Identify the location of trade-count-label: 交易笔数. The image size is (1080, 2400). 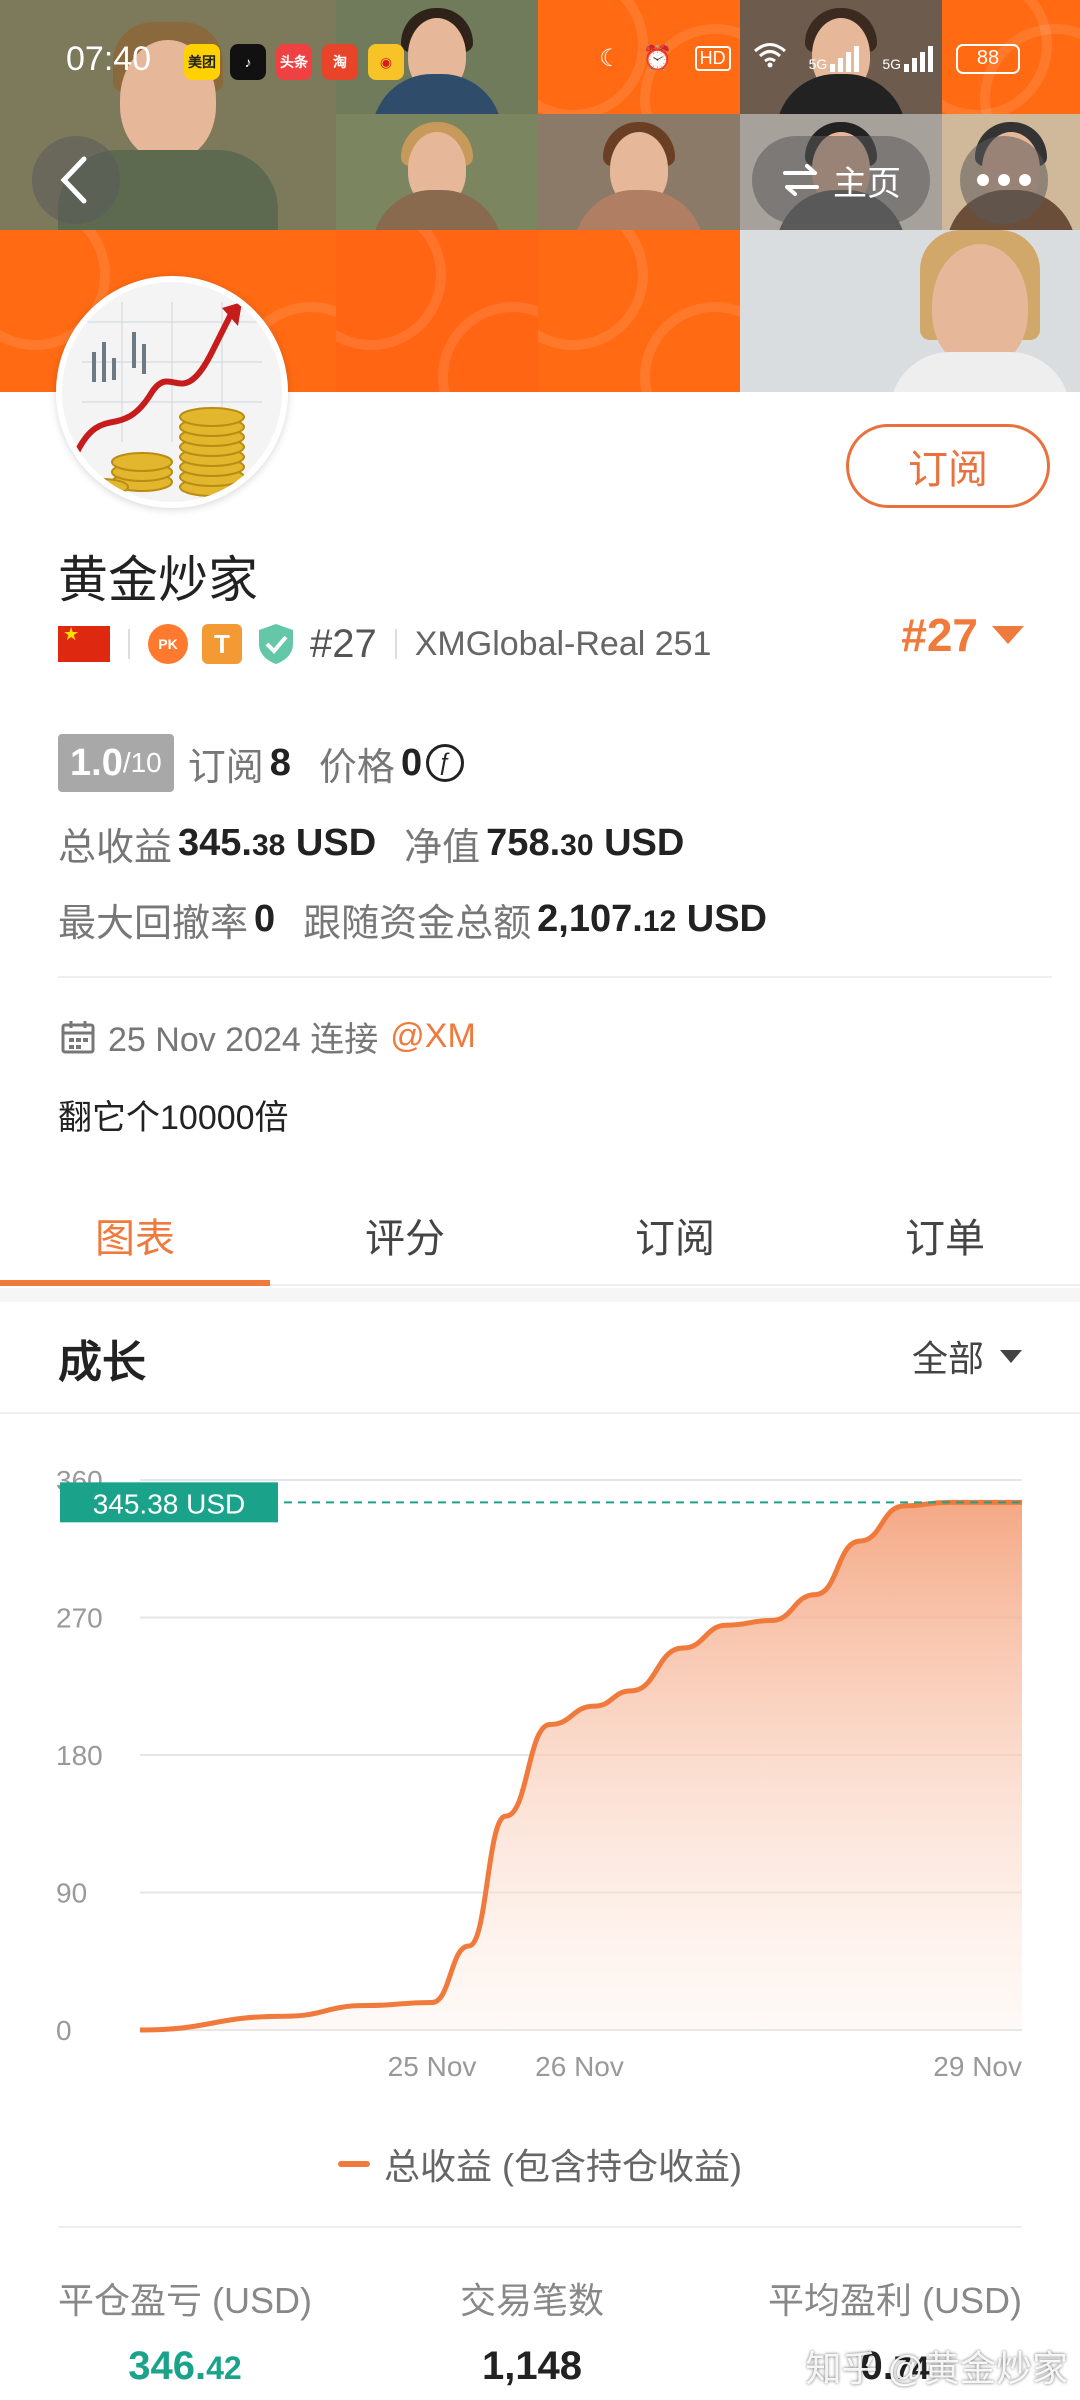
(532, 2300).